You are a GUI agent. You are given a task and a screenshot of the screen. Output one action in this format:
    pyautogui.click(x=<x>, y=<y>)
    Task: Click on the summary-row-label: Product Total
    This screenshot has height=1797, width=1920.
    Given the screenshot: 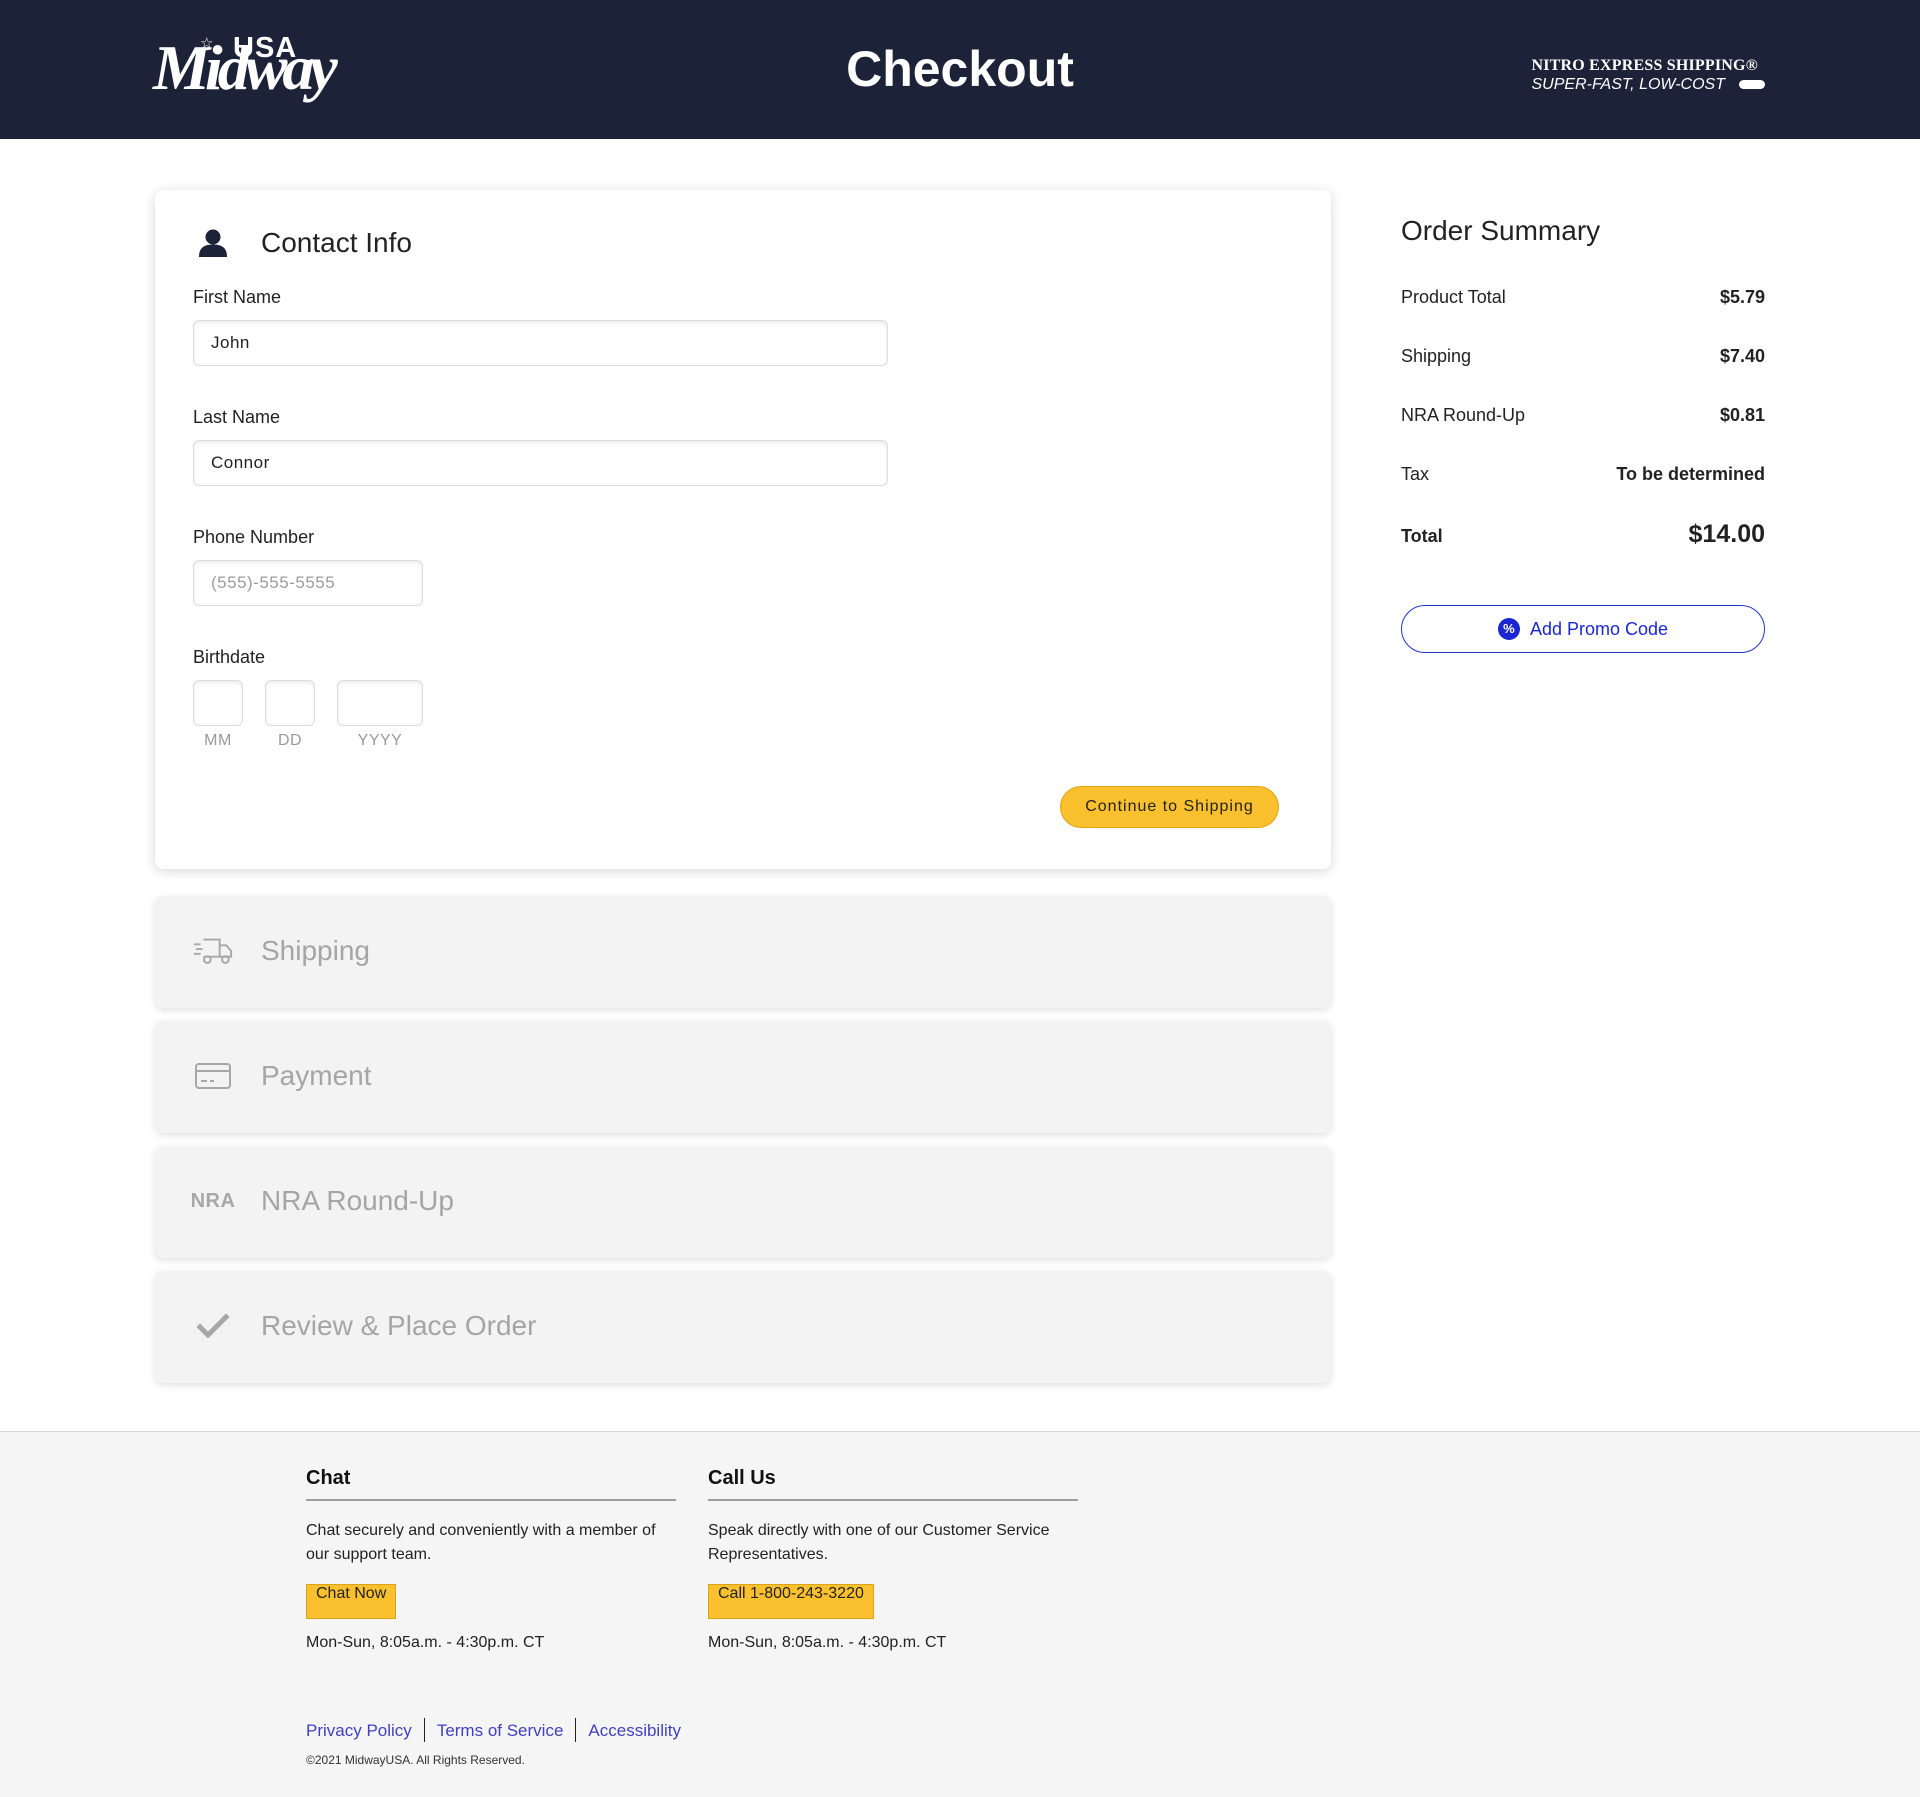 What is the action you would take?
    pyautogui.click(x=1453, y=297)
    